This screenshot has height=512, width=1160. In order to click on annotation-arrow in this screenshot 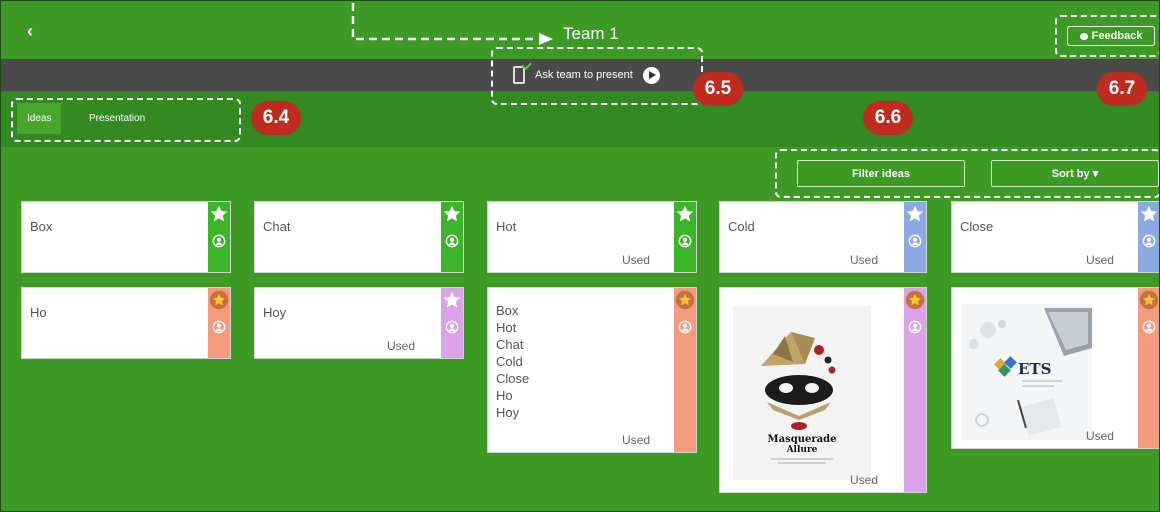, I will do `click(452, 24)`.